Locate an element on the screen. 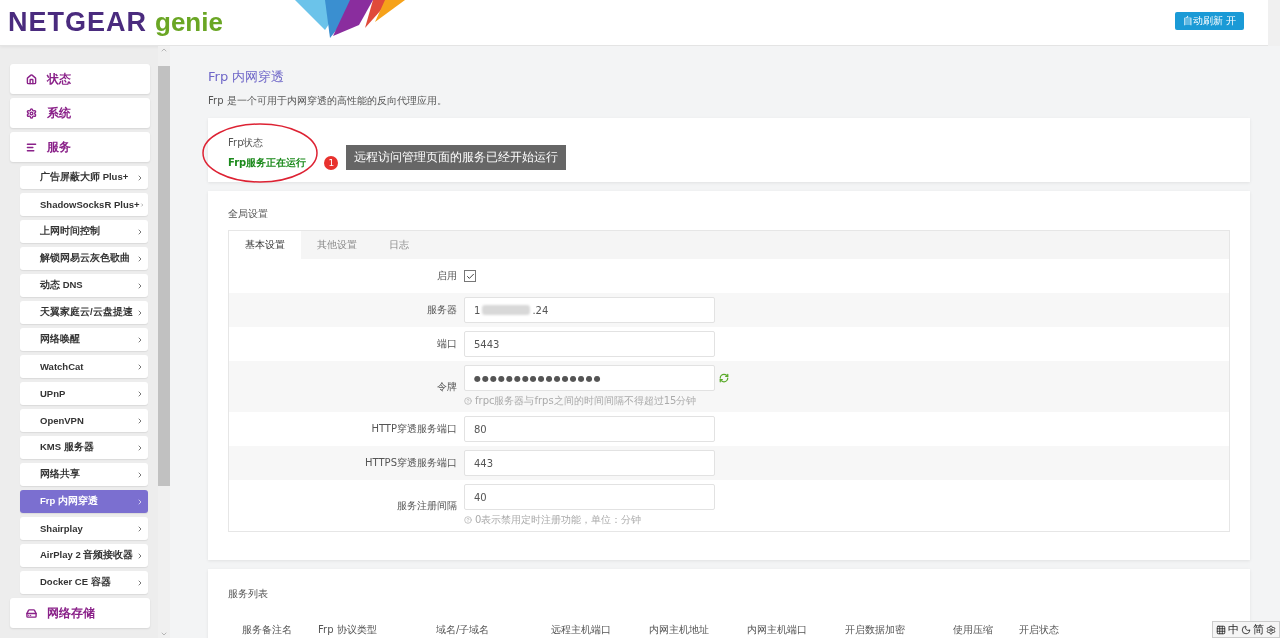 This screenshot has height=638, width=1280. annotation-badge: 1 is located at coordinates (331, 163).